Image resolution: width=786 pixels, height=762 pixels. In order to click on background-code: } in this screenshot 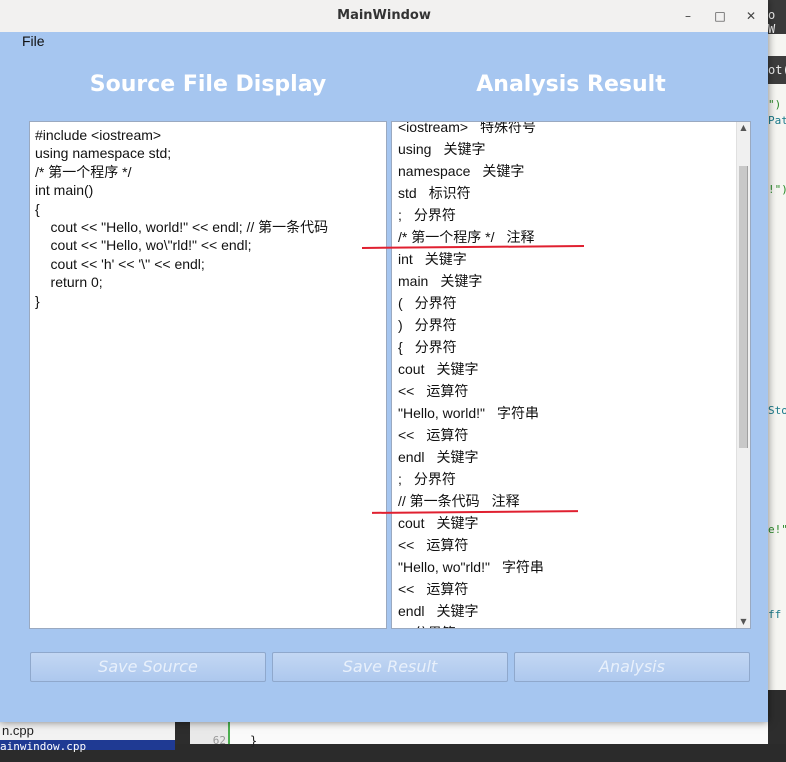, I will do `click(499, 734)`.